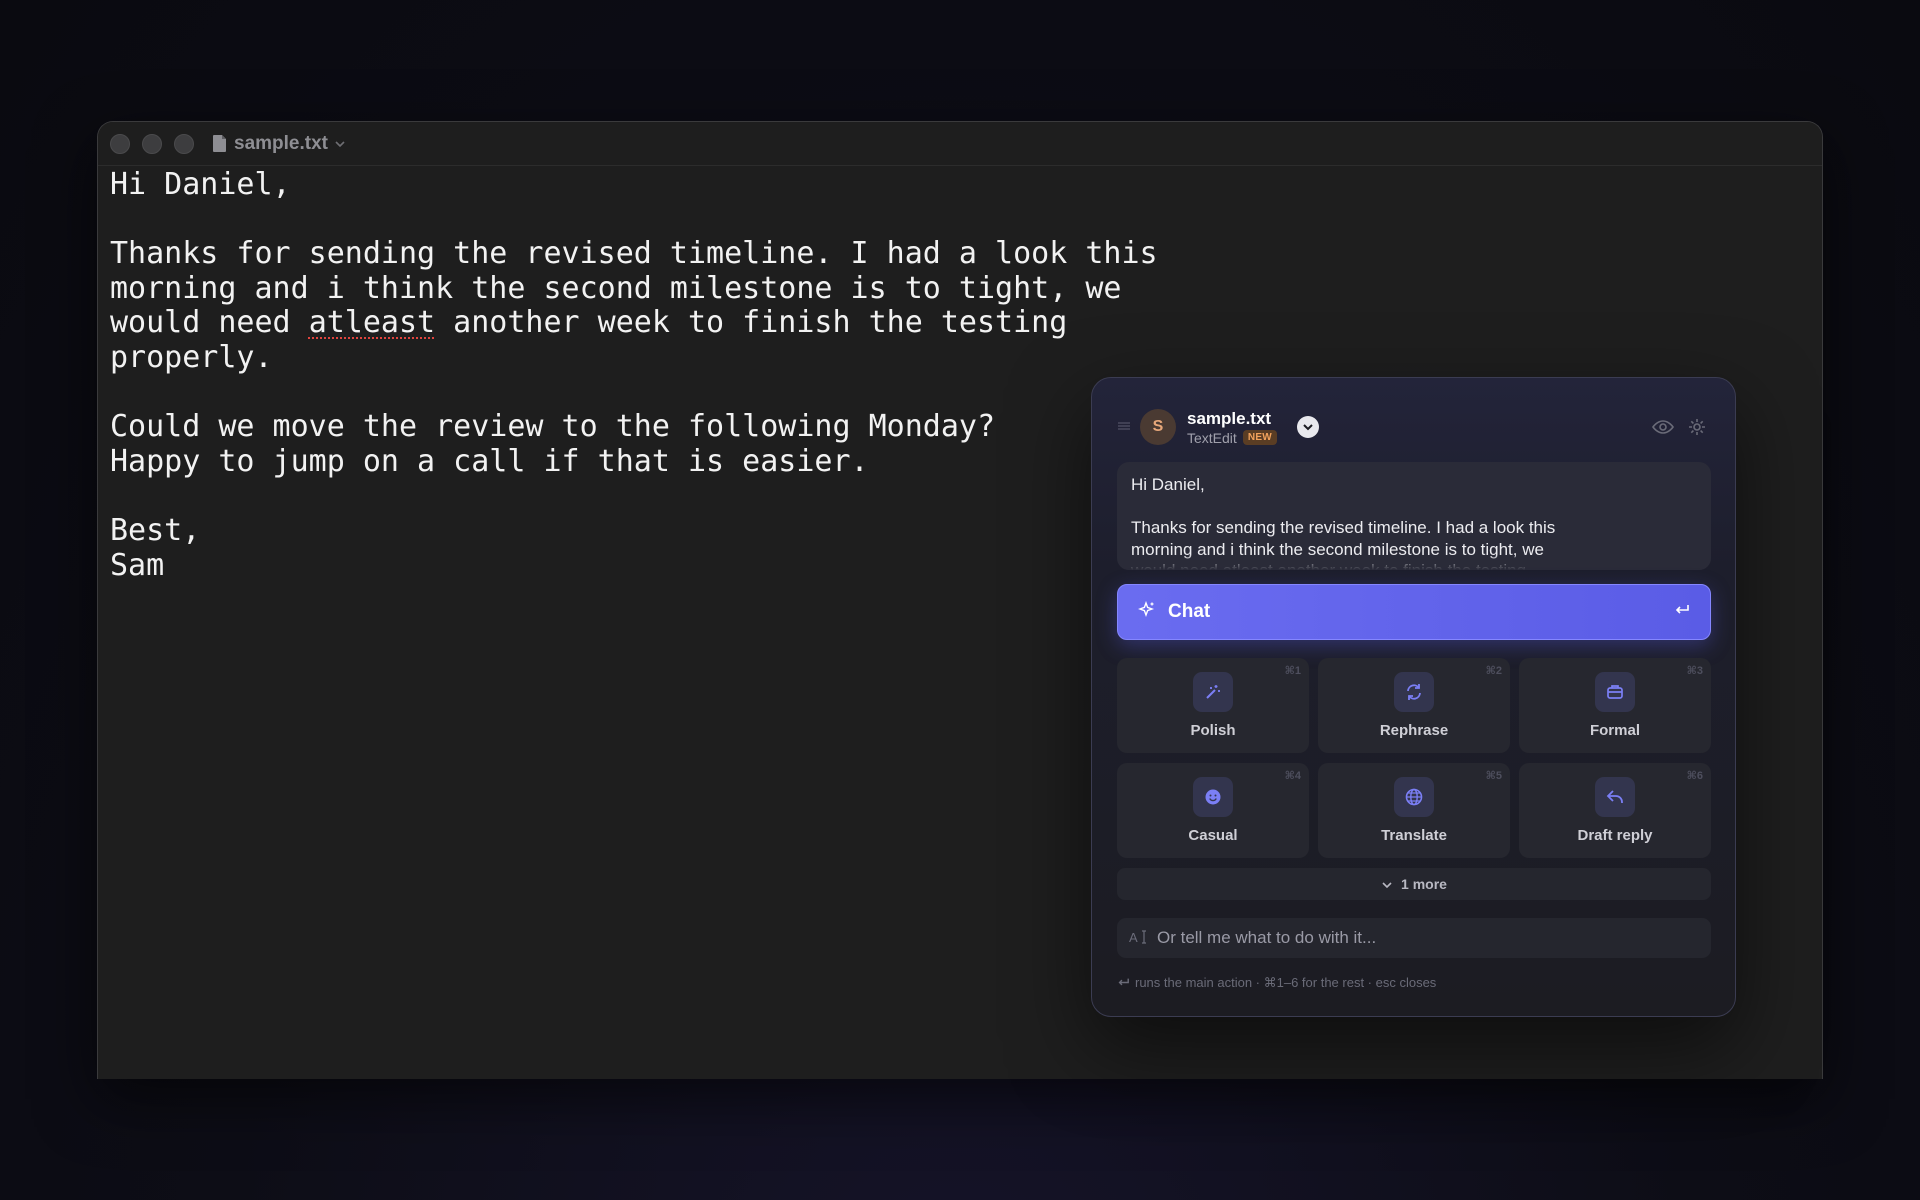 The width and height of the screenshot is (1920, 1200). I want to click on rephrase-button: ⌘2 Rephrase, so click(1414, 705).